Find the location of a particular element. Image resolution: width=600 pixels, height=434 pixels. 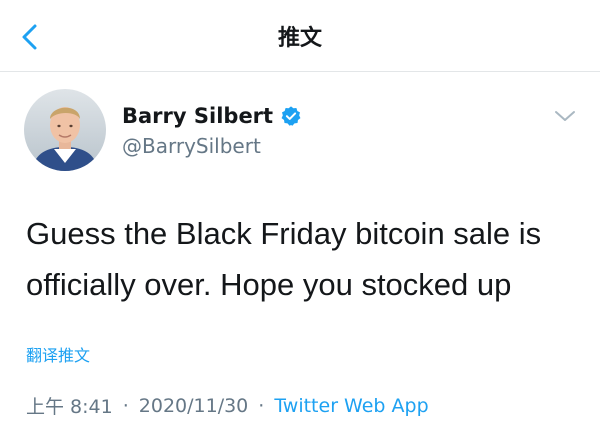

tweet-time: 上午 8:41 is located at coordinates (69, 407).